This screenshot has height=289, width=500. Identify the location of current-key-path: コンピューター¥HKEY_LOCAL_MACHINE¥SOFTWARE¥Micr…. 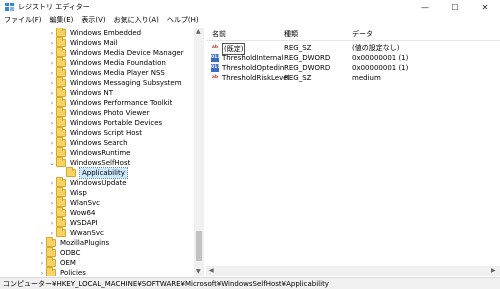
(166, 284).